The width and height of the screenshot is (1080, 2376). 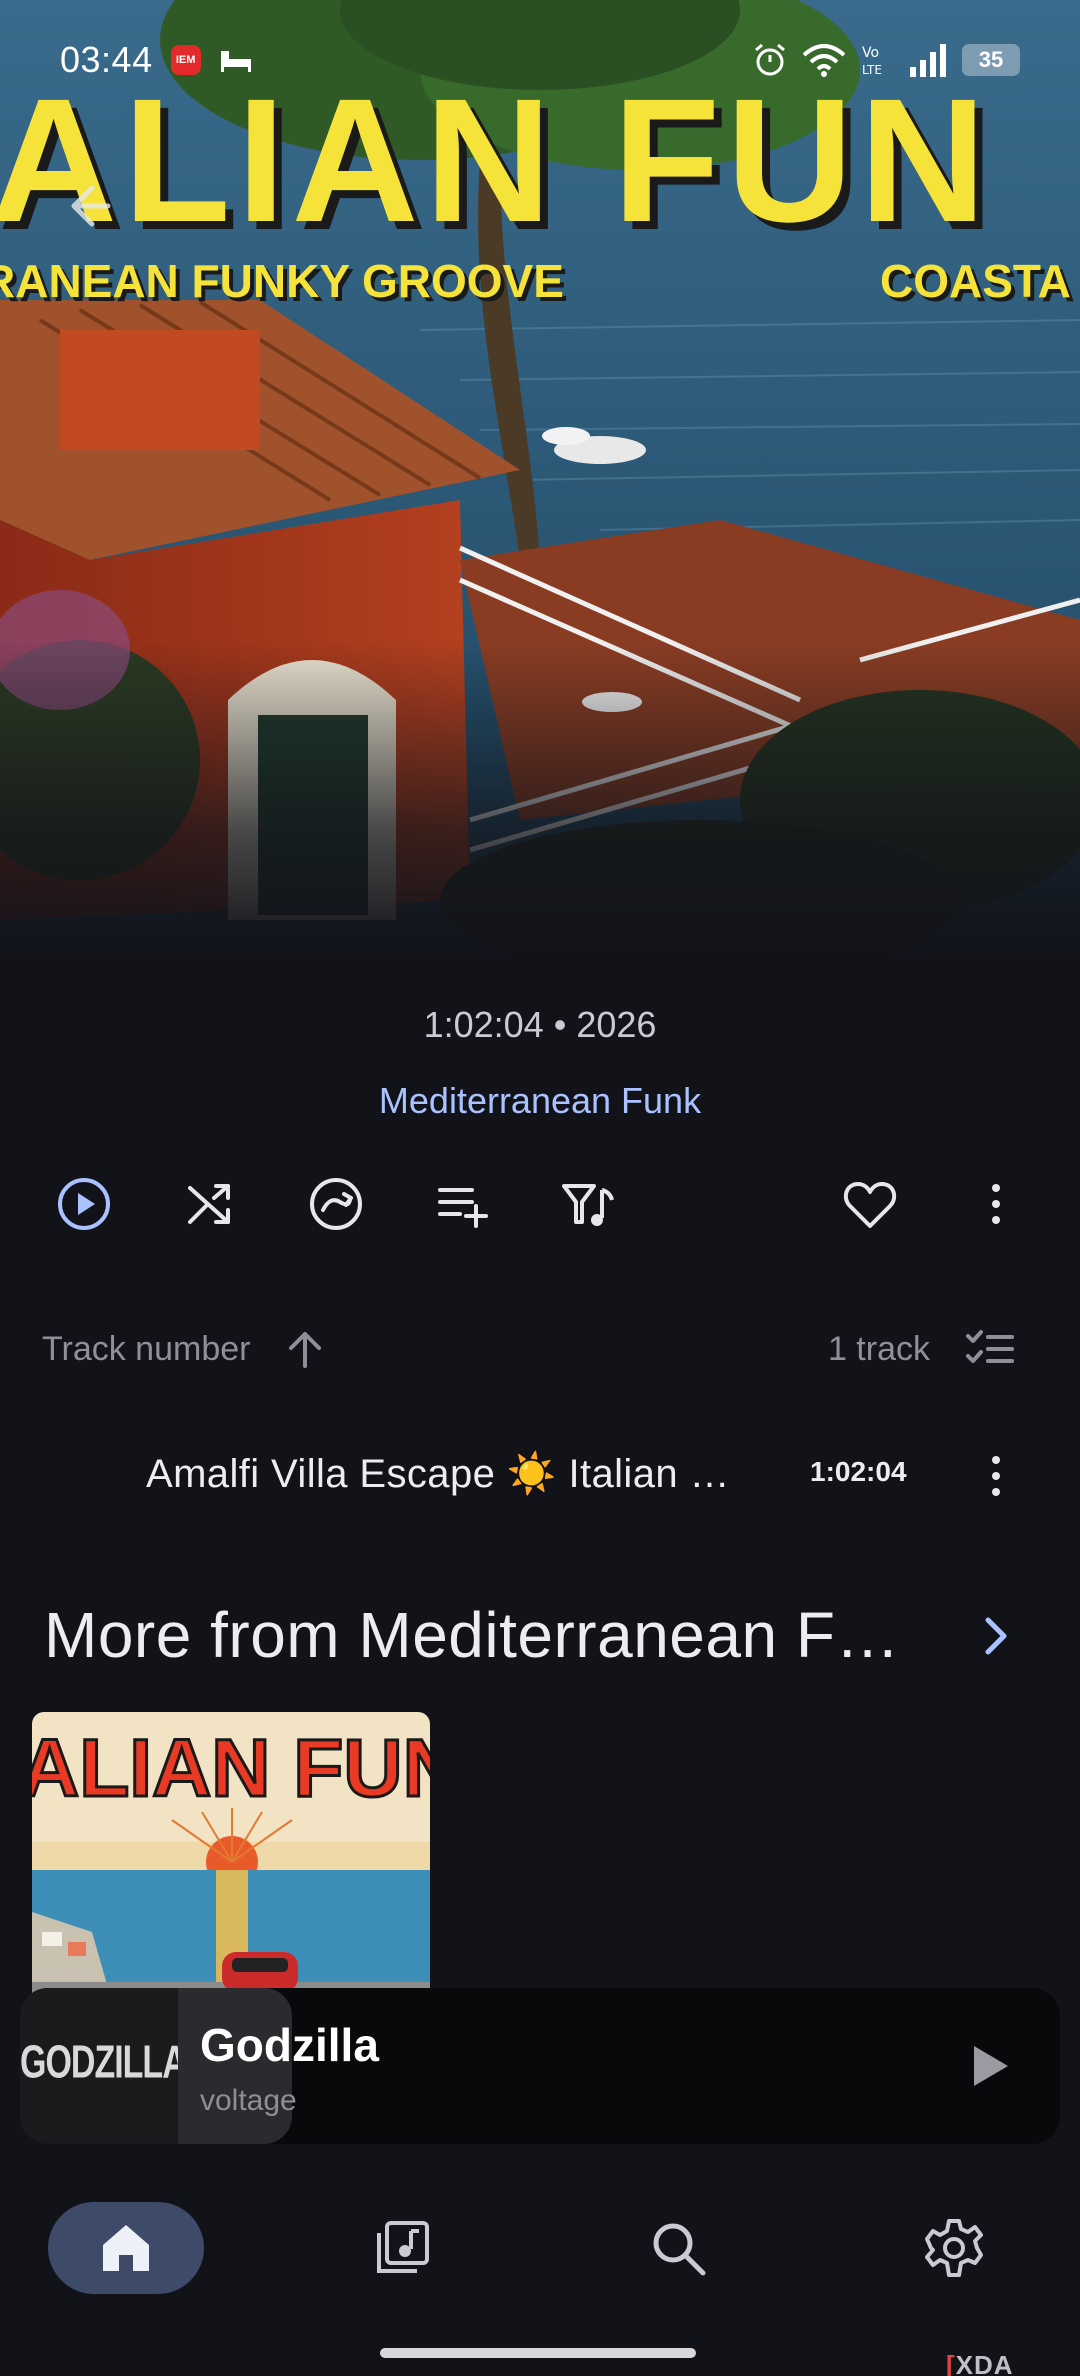 What do you see at coordinates (538, 2353) in the screenshot?
I see `gesture-home-indicator` at bounding box center [538, 2353].